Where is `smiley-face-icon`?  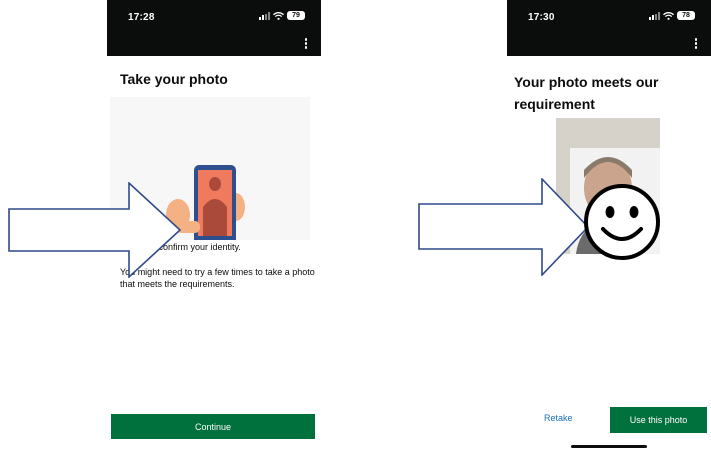 smiley-face-icon is located at coordinates (622, 222).